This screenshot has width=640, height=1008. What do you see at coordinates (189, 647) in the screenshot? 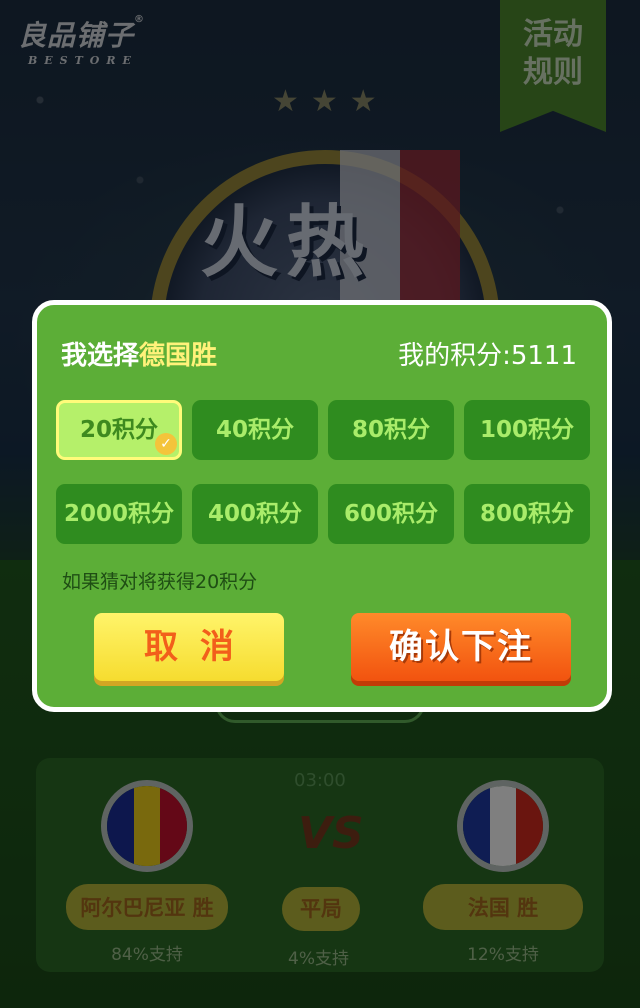
I see `cancel-button: 取消` at bounding box center [189, 647].